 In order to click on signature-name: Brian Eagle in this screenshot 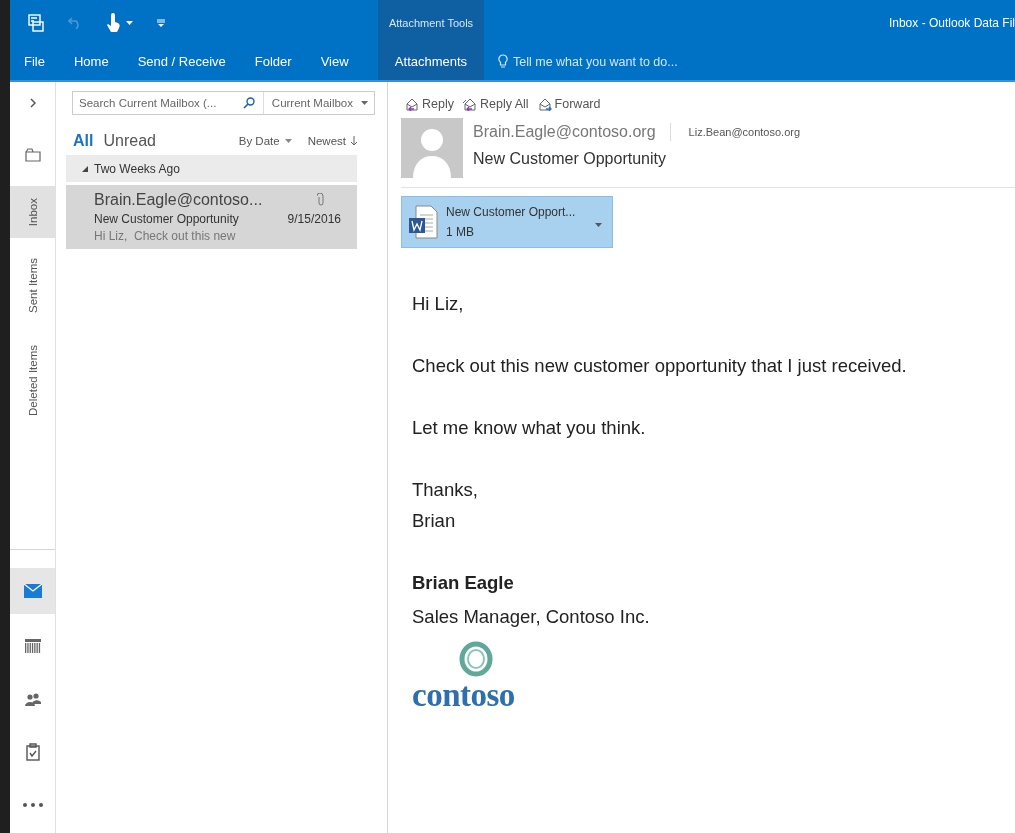, I will do `click(463, 583)`.